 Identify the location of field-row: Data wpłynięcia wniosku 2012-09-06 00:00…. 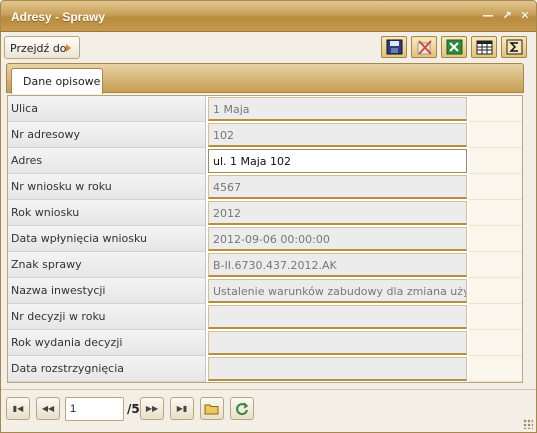
(265, 239).